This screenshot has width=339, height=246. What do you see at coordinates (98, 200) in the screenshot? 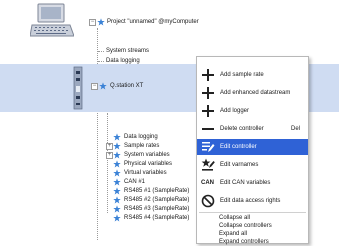
I see `child-row: RS485 #2 (SampleRate)` at bounding box center [98, 200].